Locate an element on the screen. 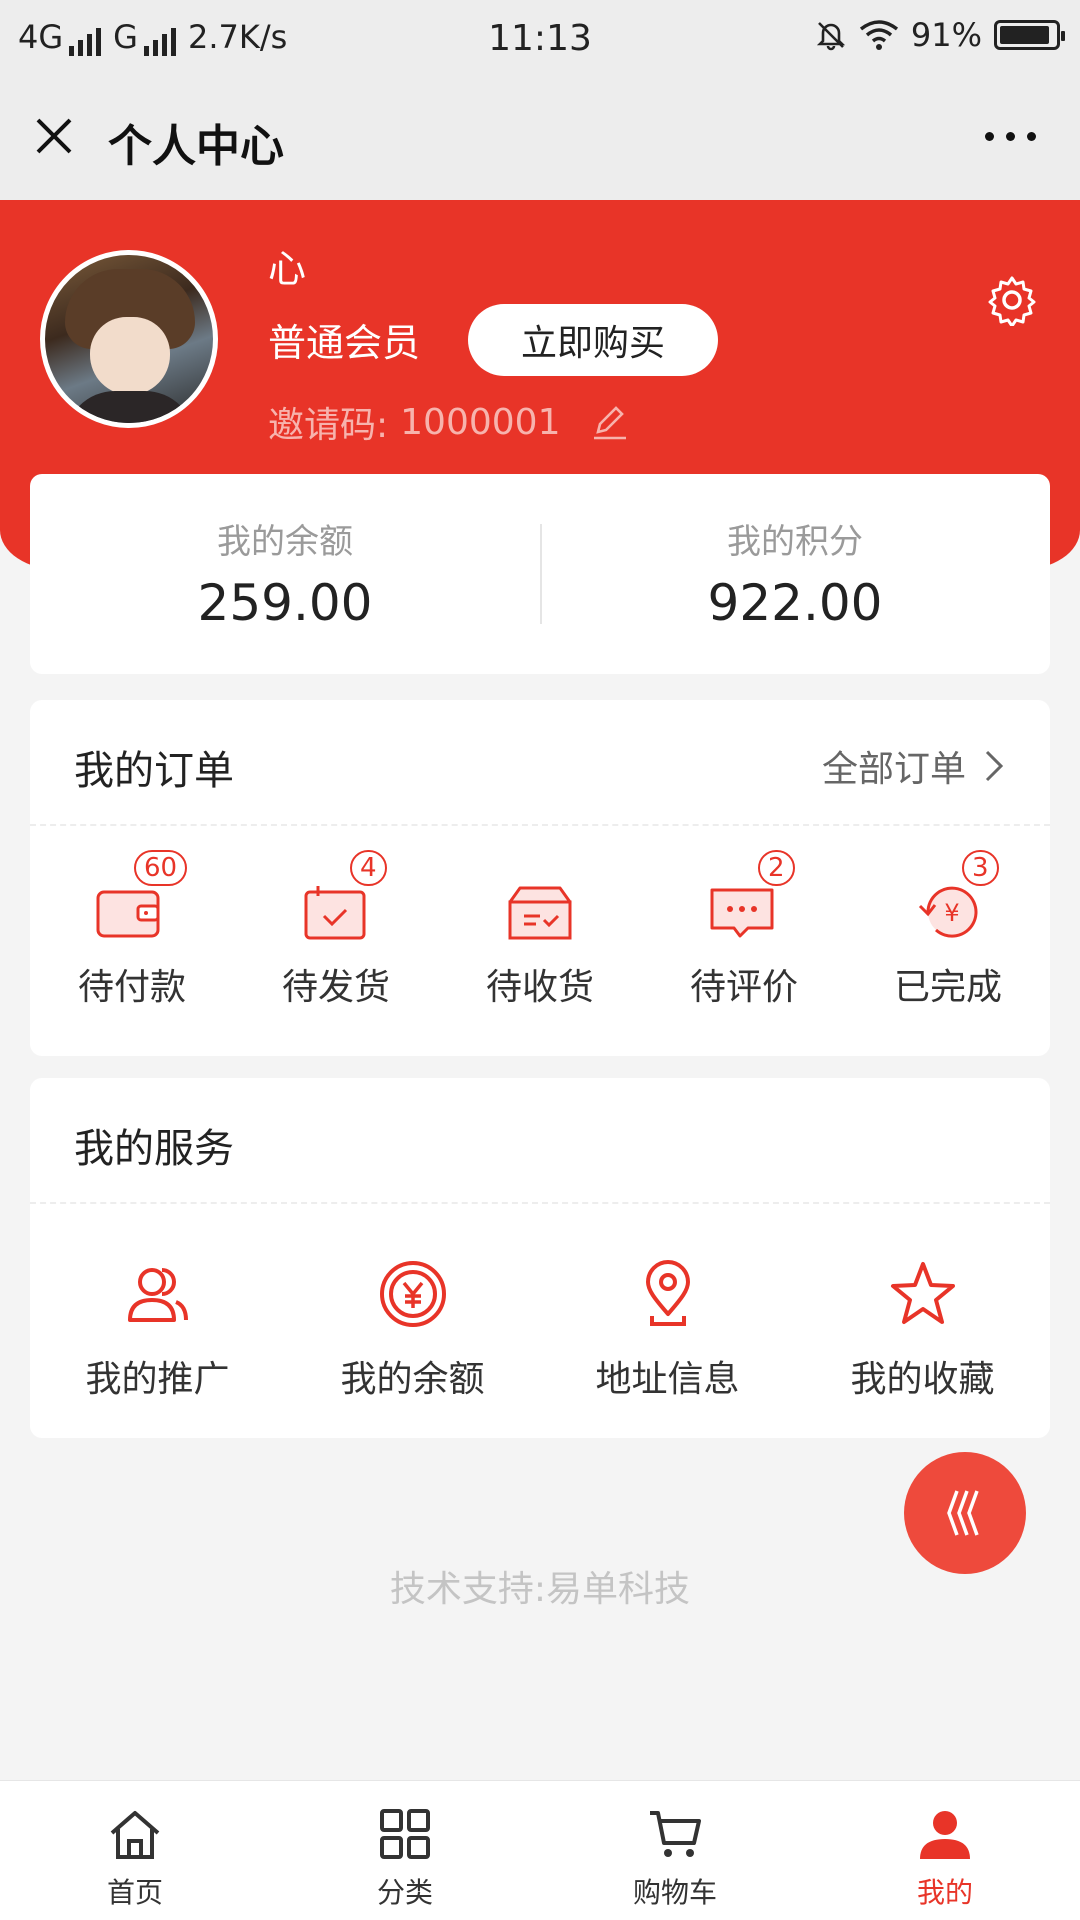 This screenshot has height=1920, width=1080. balance-card: 我的余额 259.00 我的积分 922.00 is located at coordinates (540, 574).